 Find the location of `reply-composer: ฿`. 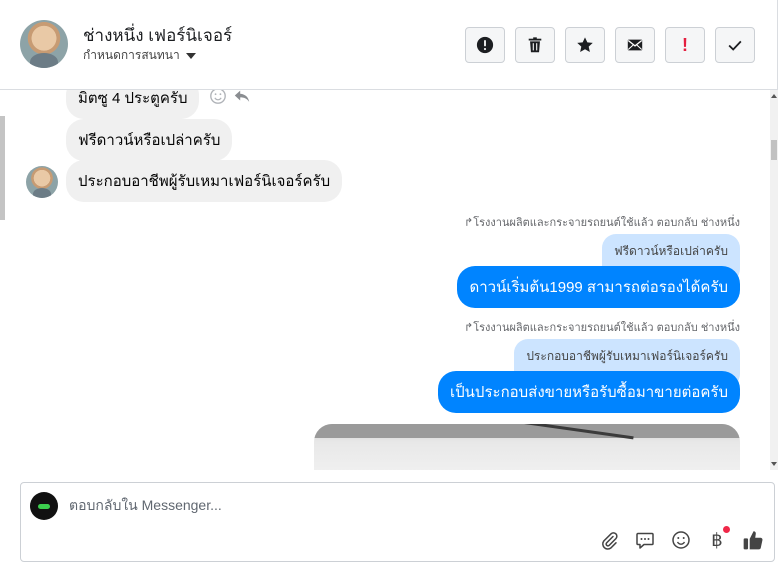

reply-composer: ฿ is located at coordinates (397, 522).